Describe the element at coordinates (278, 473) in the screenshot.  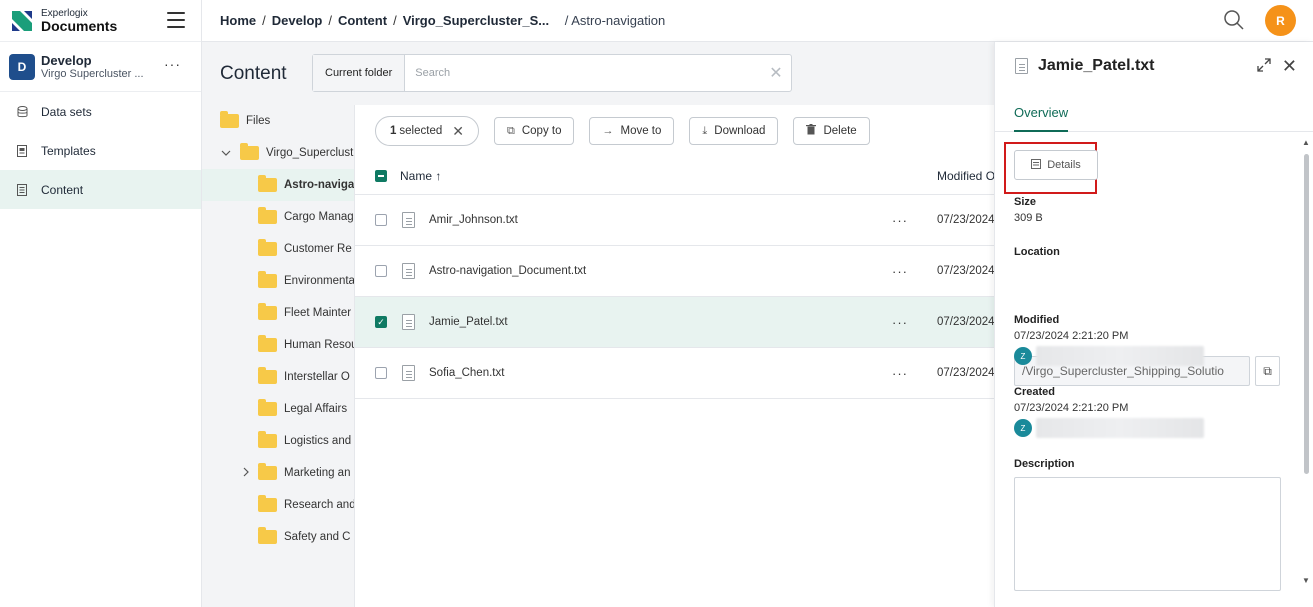
I see `tree-item-folder: Marketing an` at that location.